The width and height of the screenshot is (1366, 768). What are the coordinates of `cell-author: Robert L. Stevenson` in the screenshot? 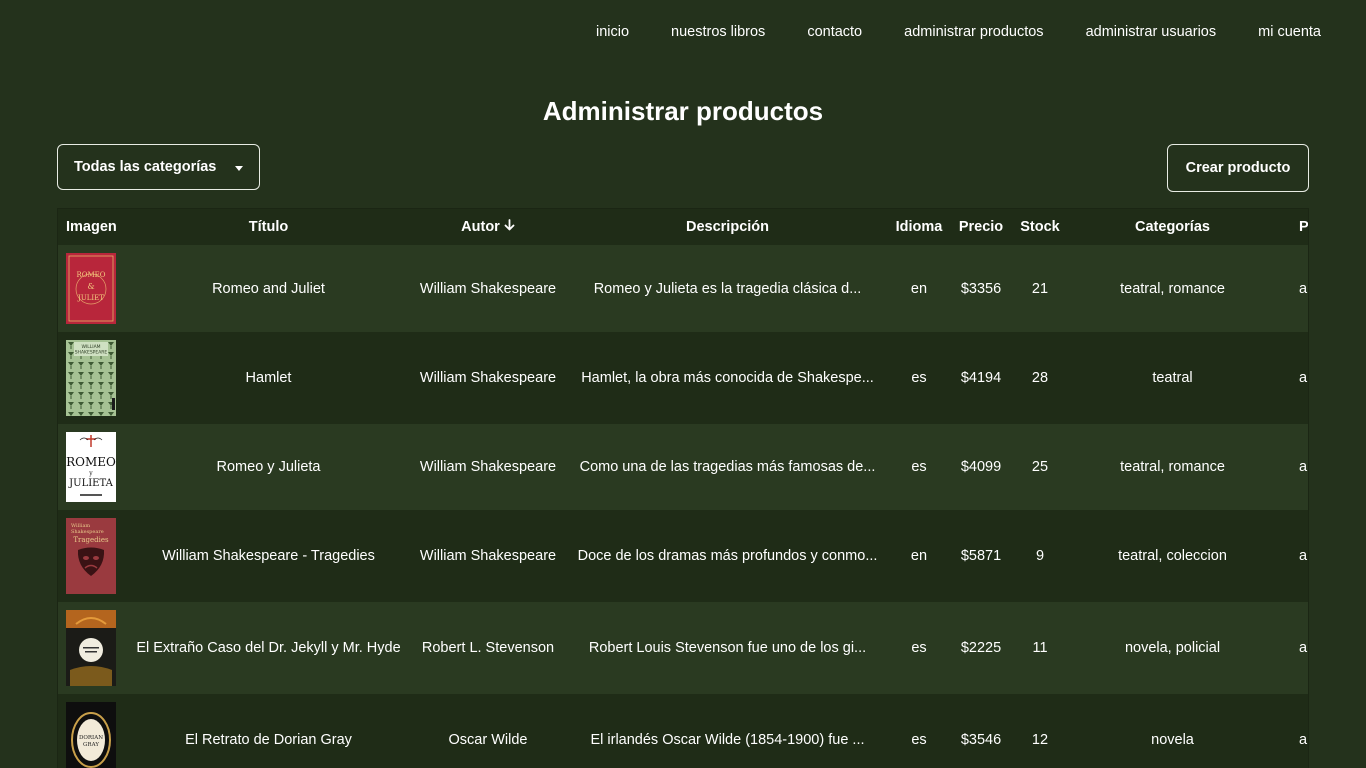 It's located at (488, 648).